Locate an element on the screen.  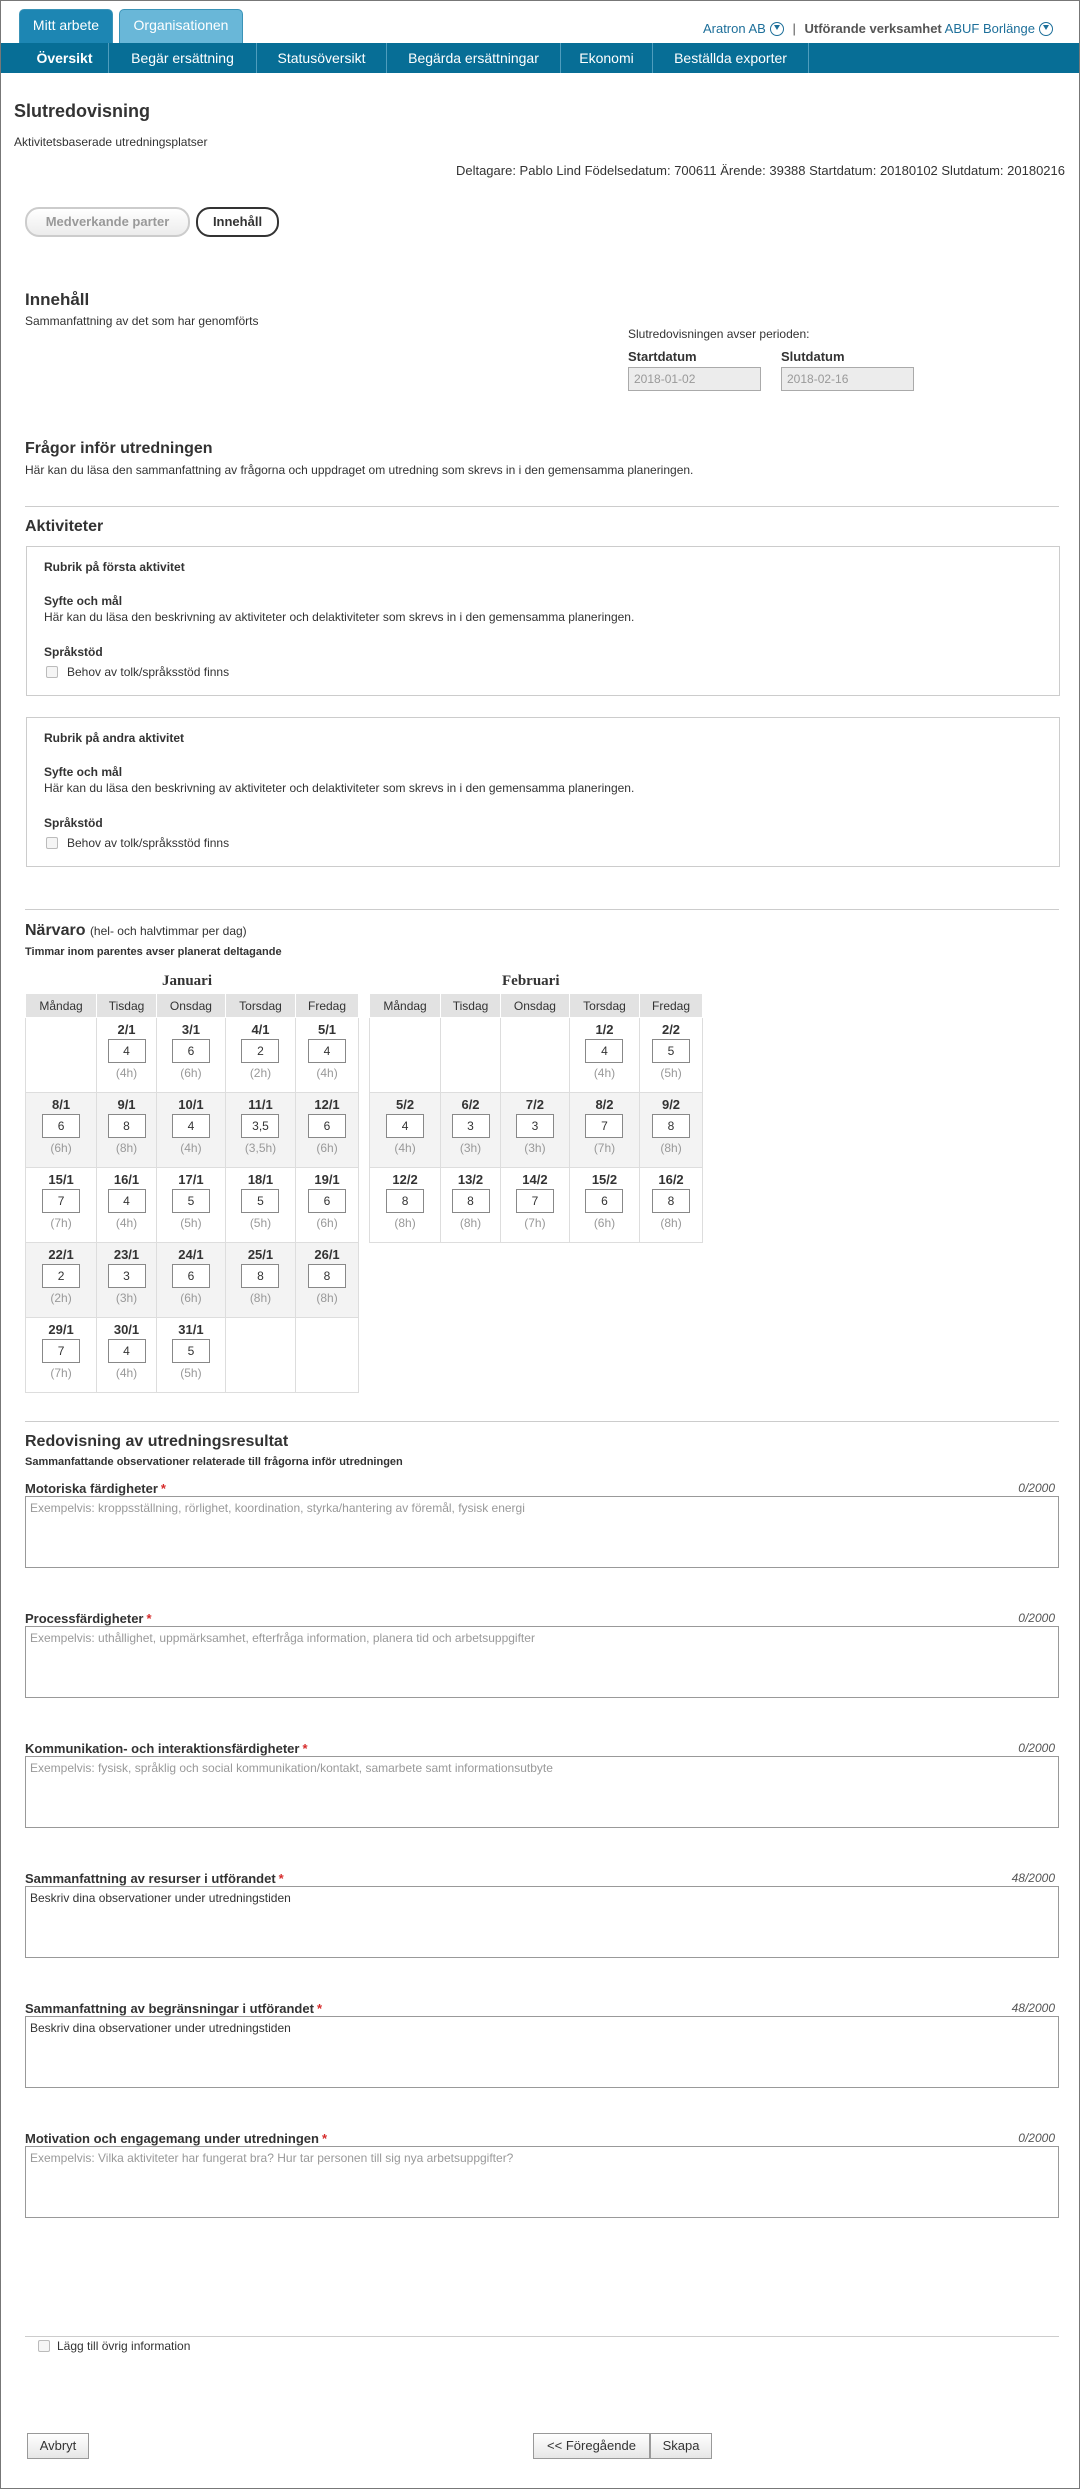
calendar-day-cell: 16/2 8 (8h) is located at coordinates (671, 1205).